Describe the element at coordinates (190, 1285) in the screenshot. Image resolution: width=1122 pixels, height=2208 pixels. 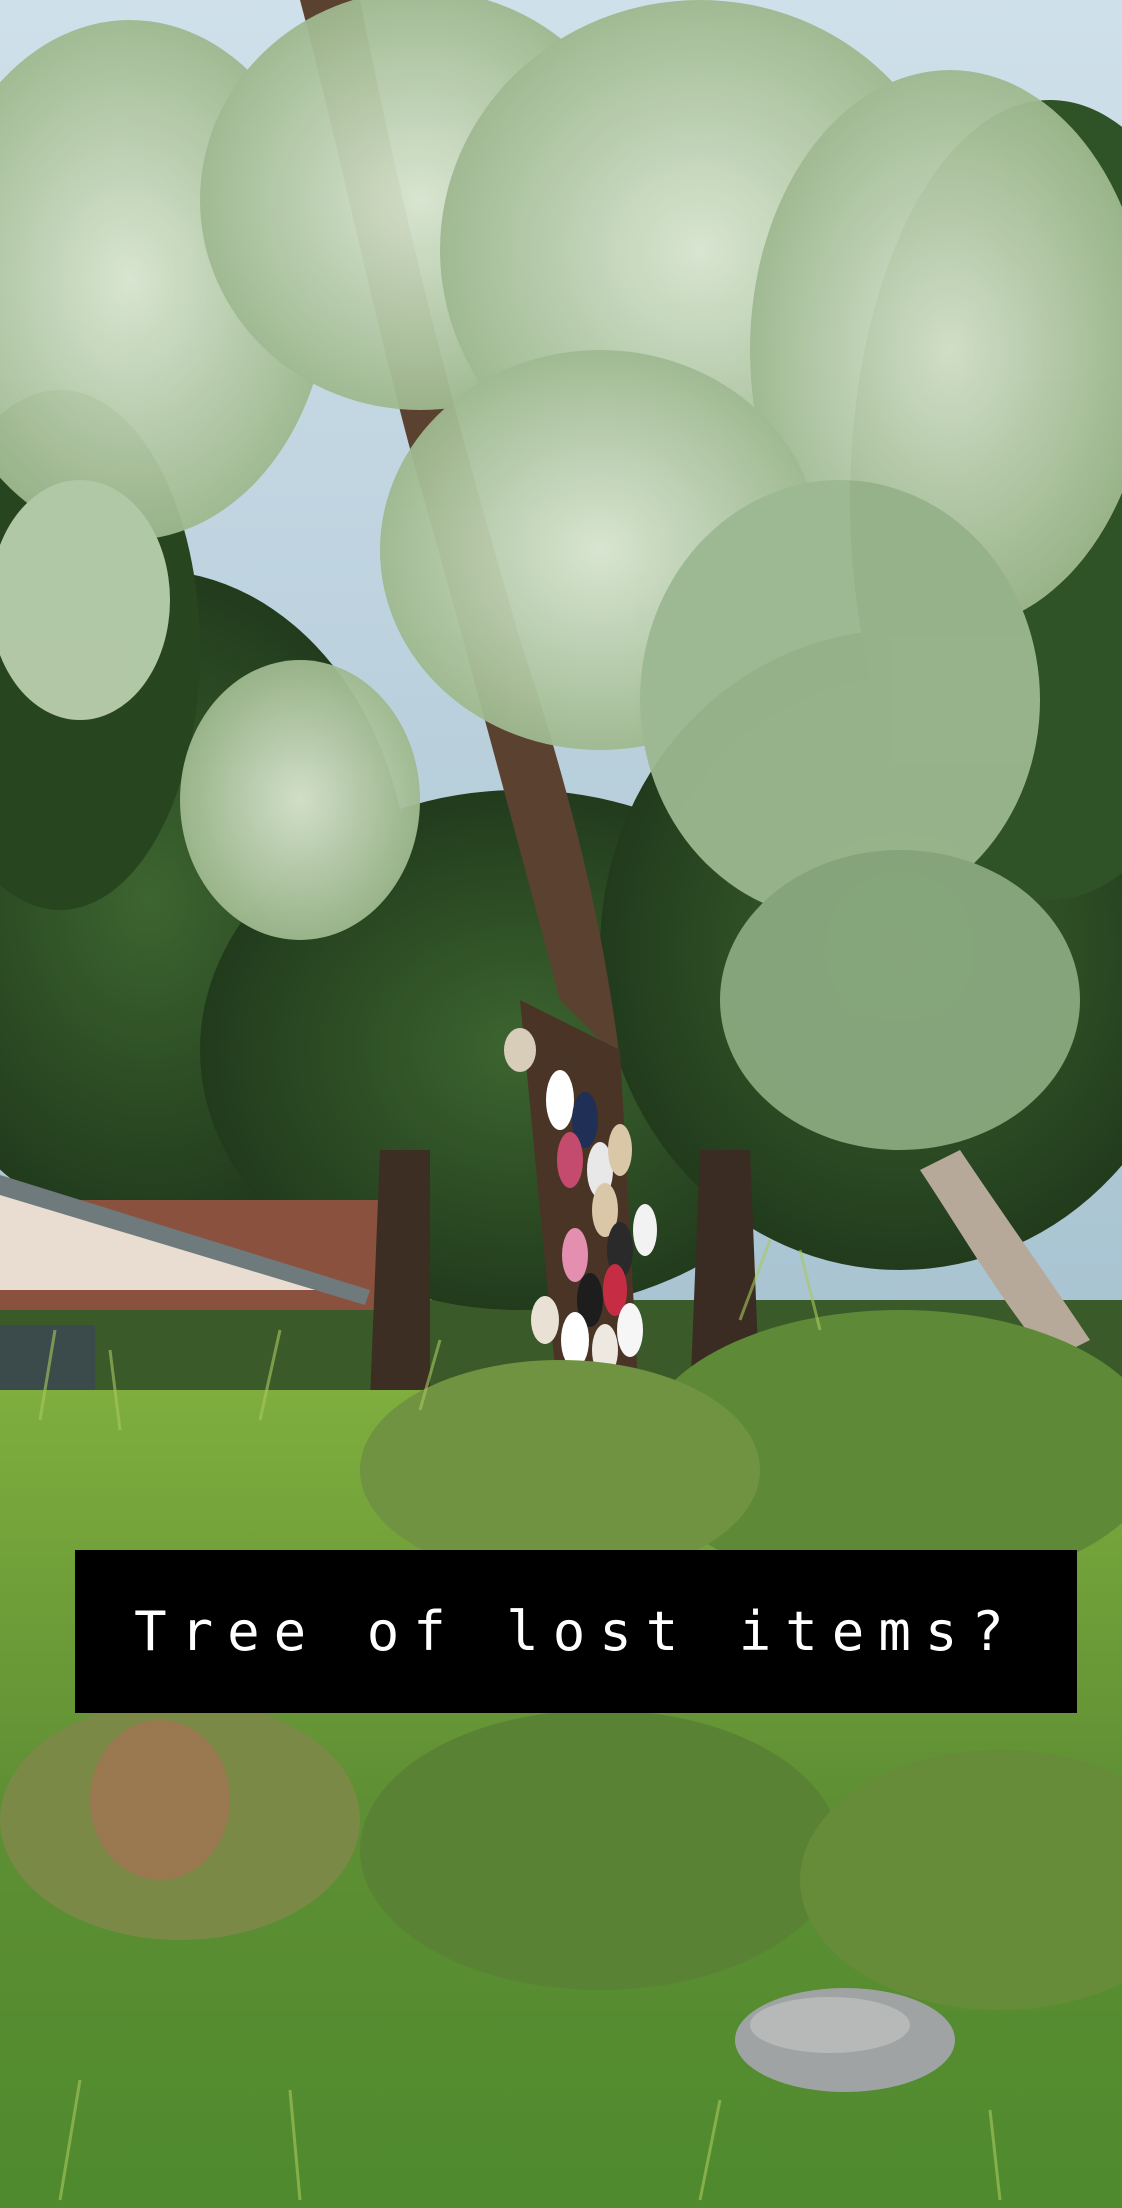
I see `house` at that location.